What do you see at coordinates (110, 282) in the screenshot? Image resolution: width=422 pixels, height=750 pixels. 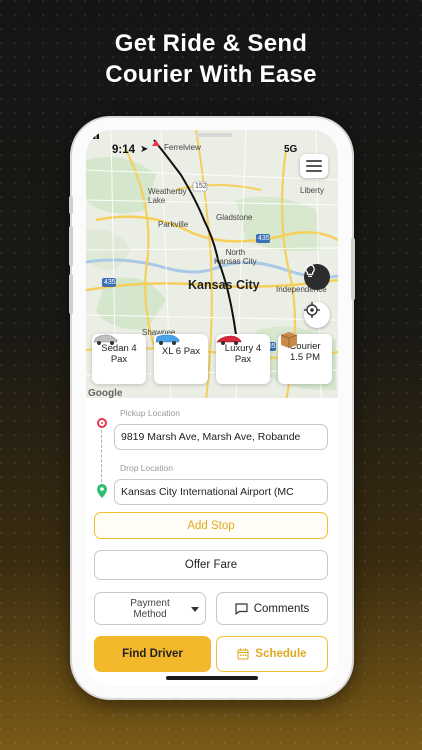 I see `map-label-route-435-west: 435` at bounding box center [110, 282].